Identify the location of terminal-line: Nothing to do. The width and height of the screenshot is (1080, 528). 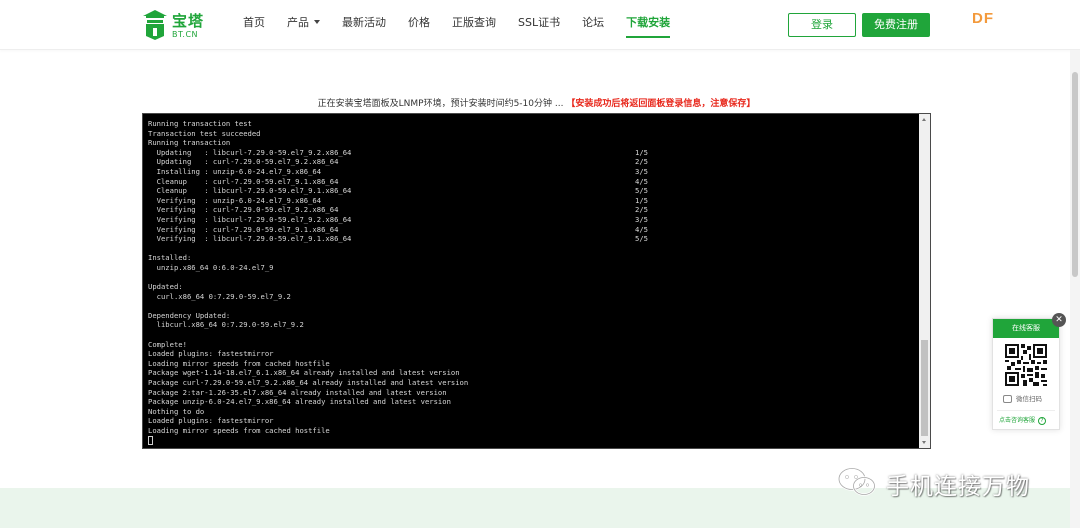
(532, 412).